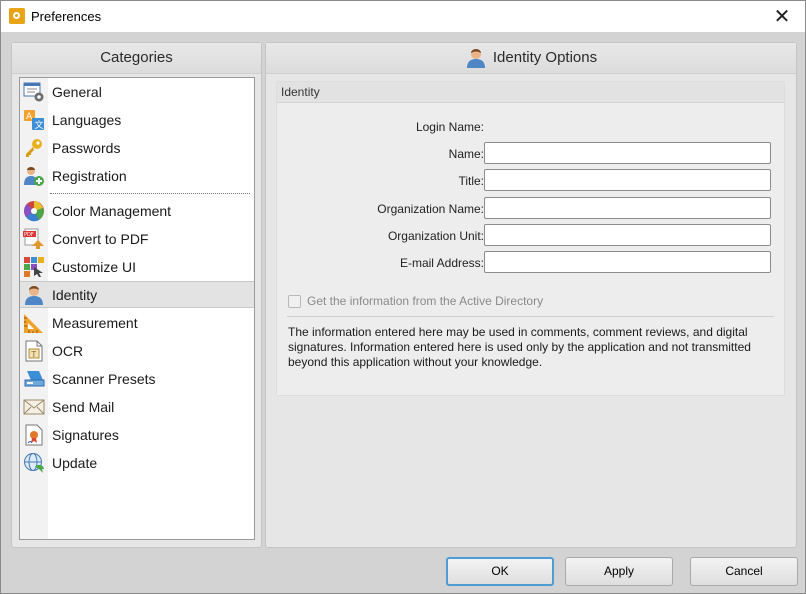  I want to click on scanner-icon, so click(34, 379).